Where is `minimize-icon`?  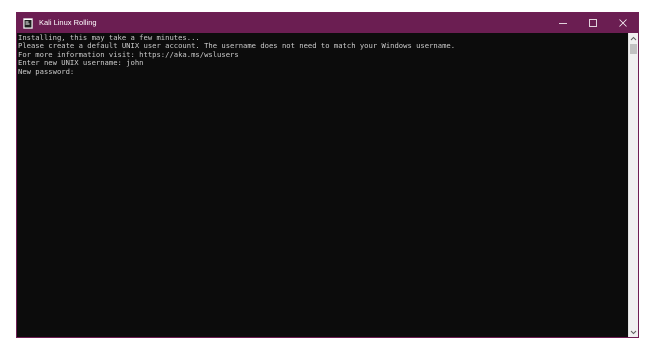 minimize-icon is located at coordinates (563, 23).